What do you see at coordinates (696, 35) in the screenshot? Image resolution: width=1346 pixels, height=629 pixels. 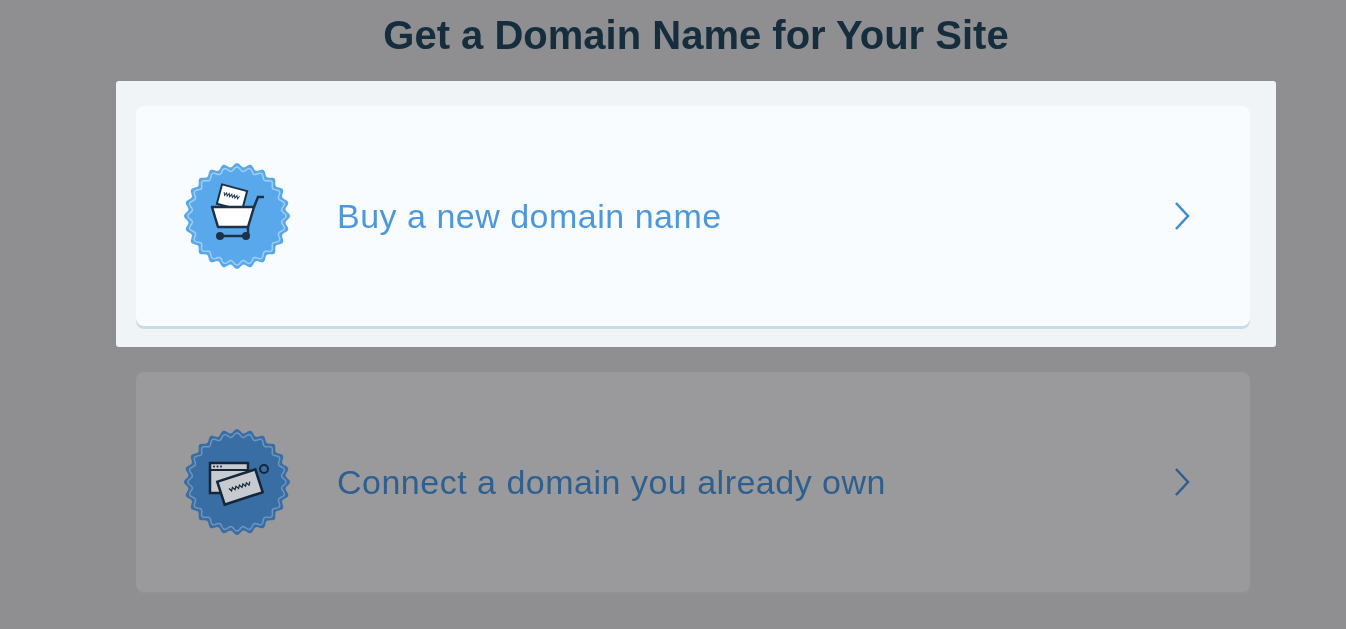 I see `page-title: Get a Domain Name for Your Site` at bounding box center [696, 35].